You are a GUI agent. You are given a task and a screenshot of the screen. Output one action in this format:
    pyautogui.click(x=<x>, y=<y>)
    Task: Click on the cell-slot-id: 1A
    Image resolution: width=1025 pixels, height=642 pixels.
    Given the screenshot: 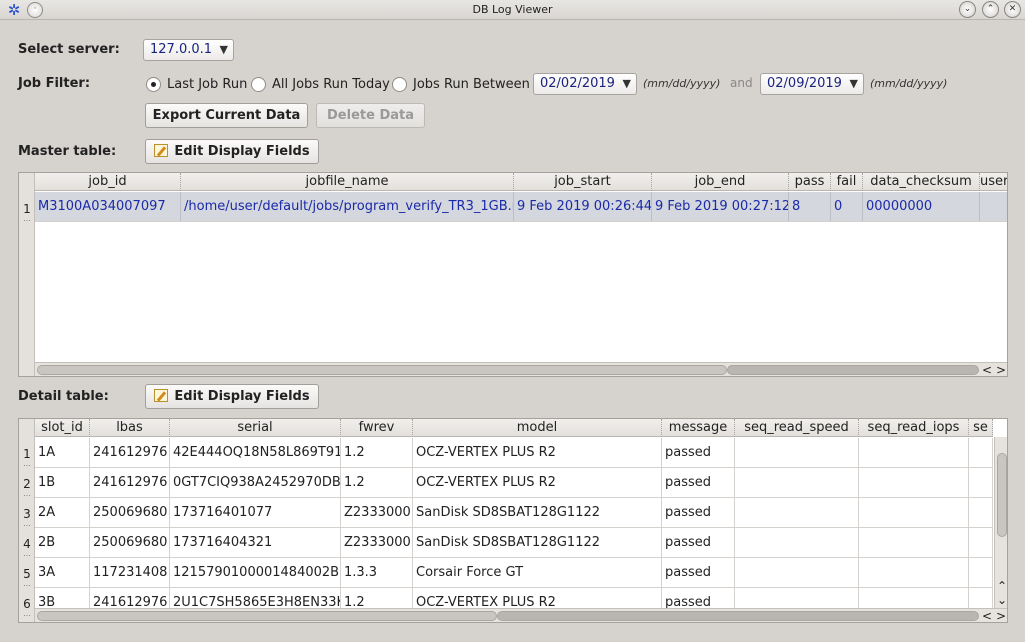 What is the action you would take?
    pyautogui.click(x=62, y=453)
    